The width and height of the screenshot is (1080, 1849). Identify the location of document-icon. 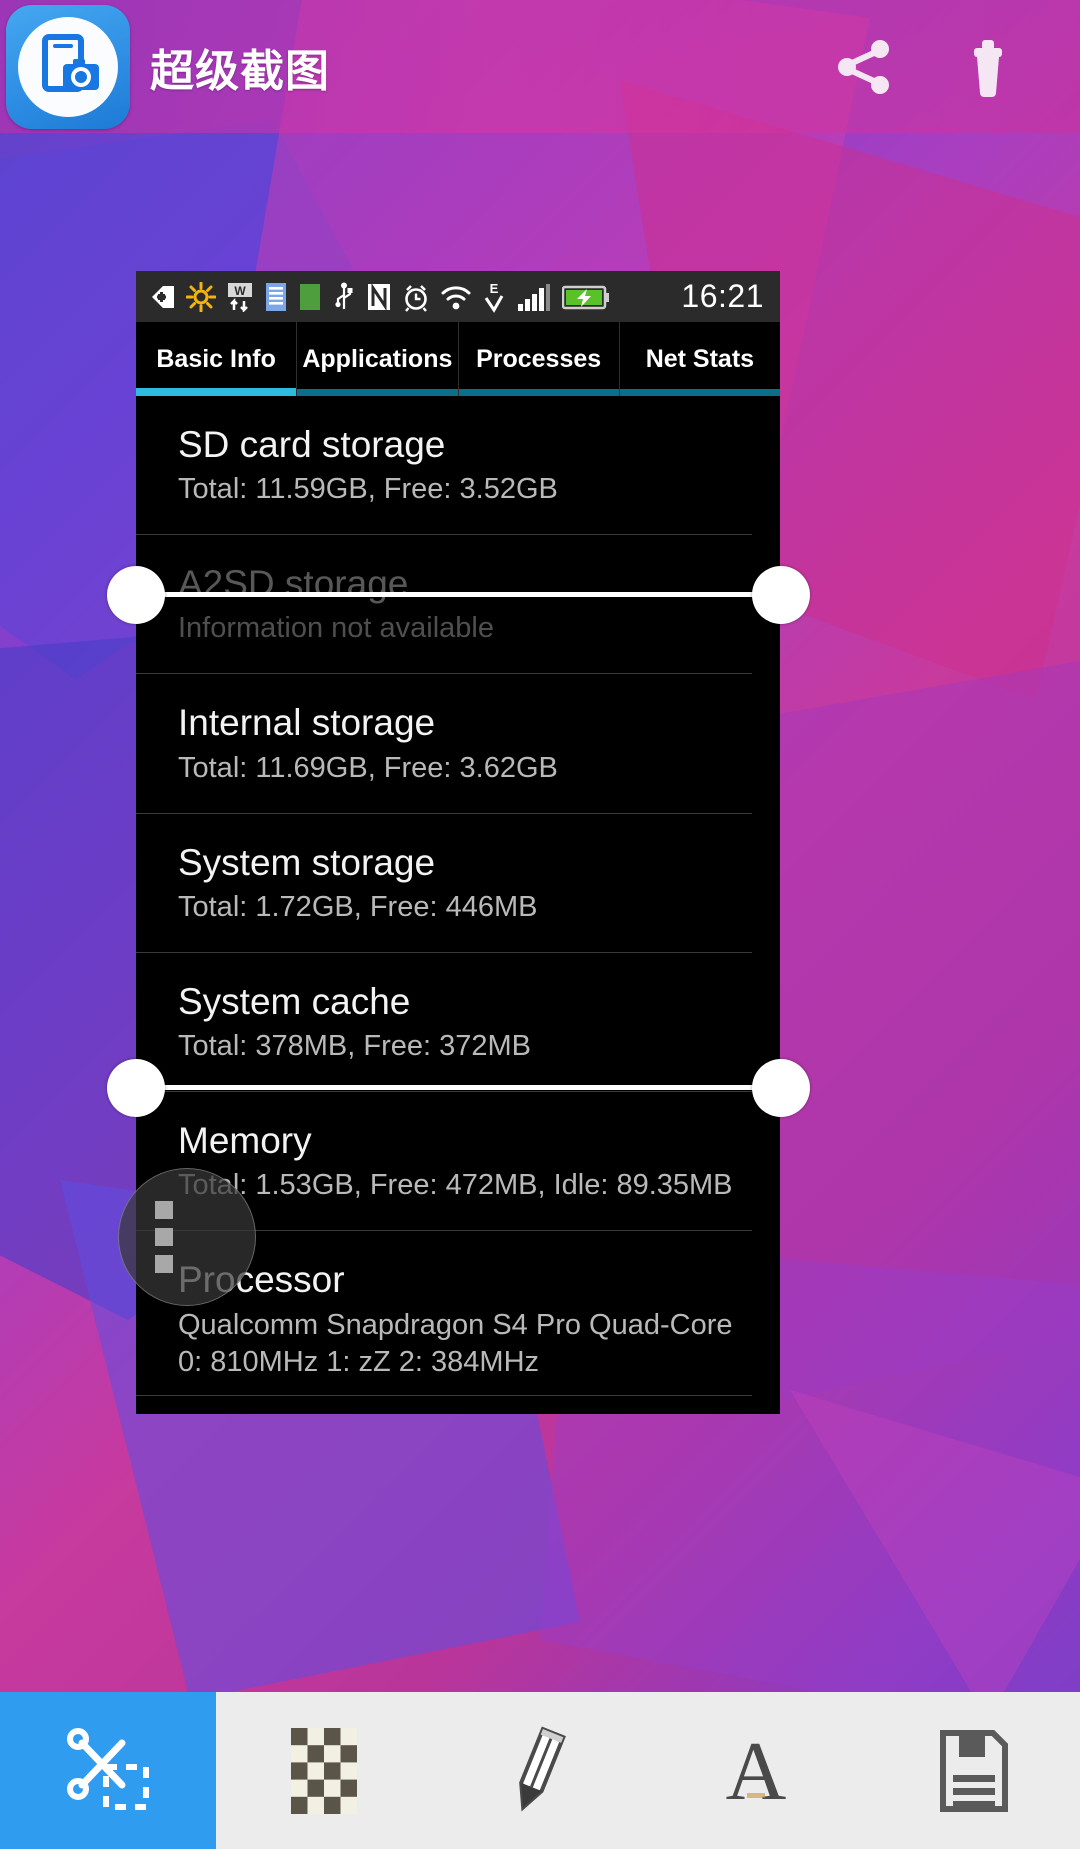
(276, 297).